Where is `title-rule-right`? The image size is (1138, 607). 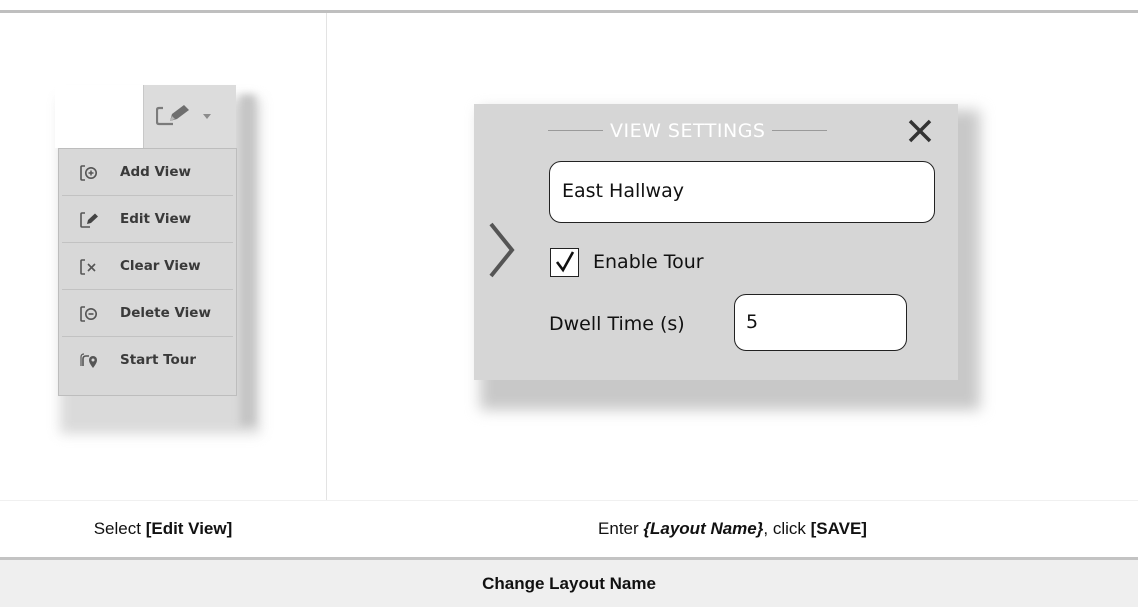
title-rule-right is located at coordinates (800, 130).